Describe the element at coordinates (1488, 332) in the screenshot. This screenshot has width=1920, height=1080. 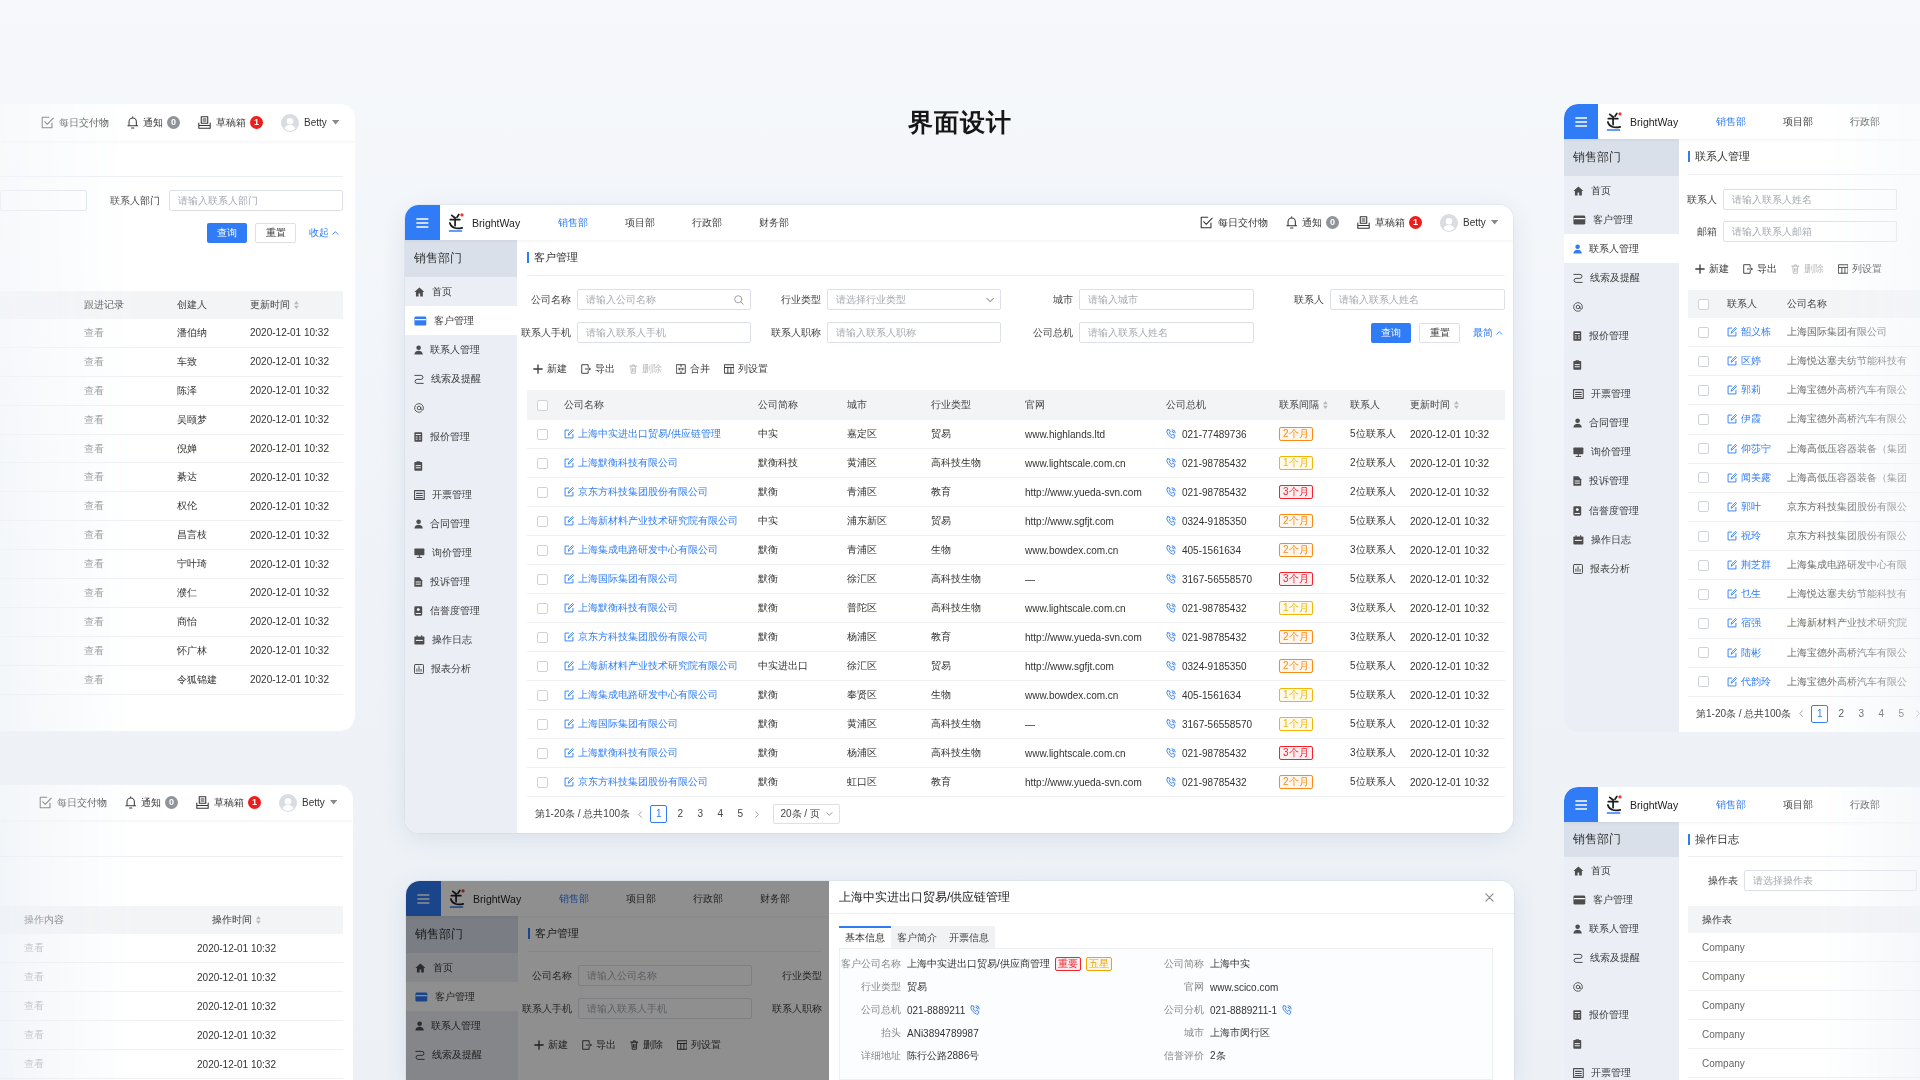
I see `collapse-toggle: 最简` at that location.